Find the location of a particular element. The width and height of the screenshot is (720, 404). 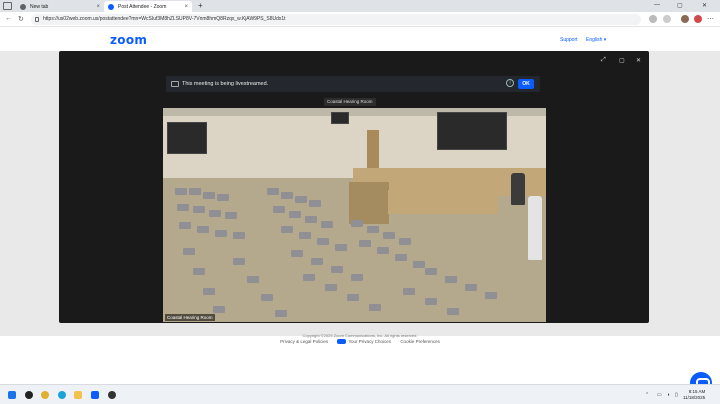

dais-side-desk is located at coordinates (369, 203).